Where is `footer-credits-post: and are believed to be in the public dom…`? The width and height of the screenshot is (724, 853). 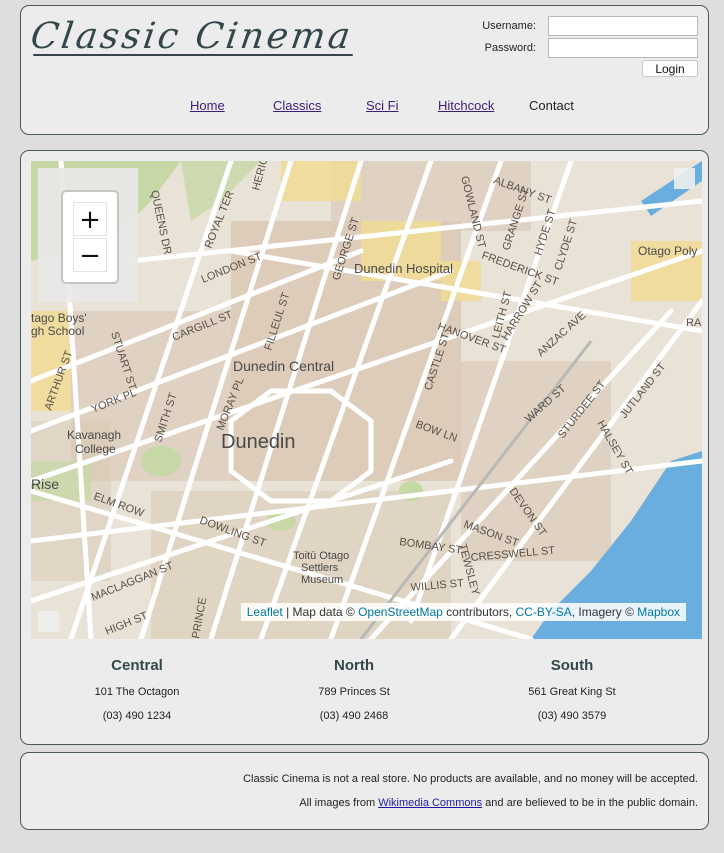
footer-credits-post: and are believed to be in the public dom… is located at coordinates (590, 803).